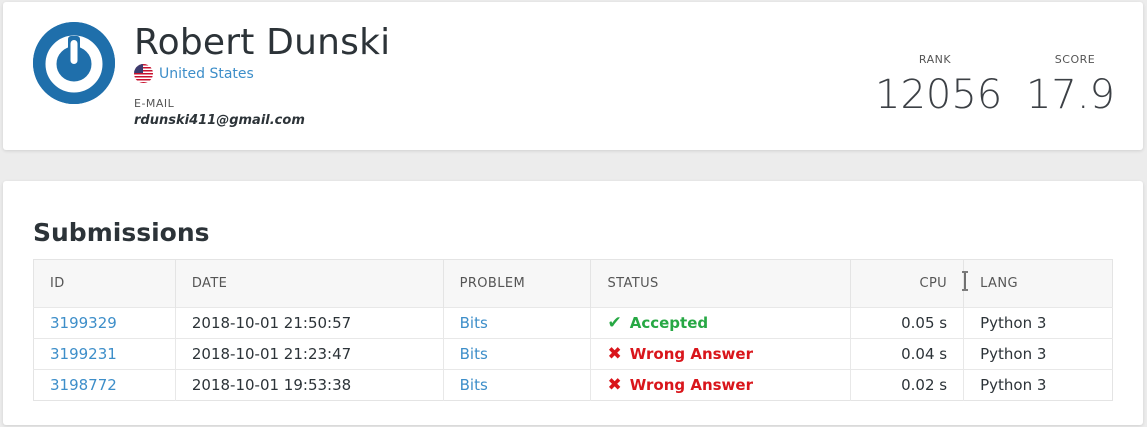 This screenshot has height=427, width=1147. I want to click on avatar, so click(74, 63).